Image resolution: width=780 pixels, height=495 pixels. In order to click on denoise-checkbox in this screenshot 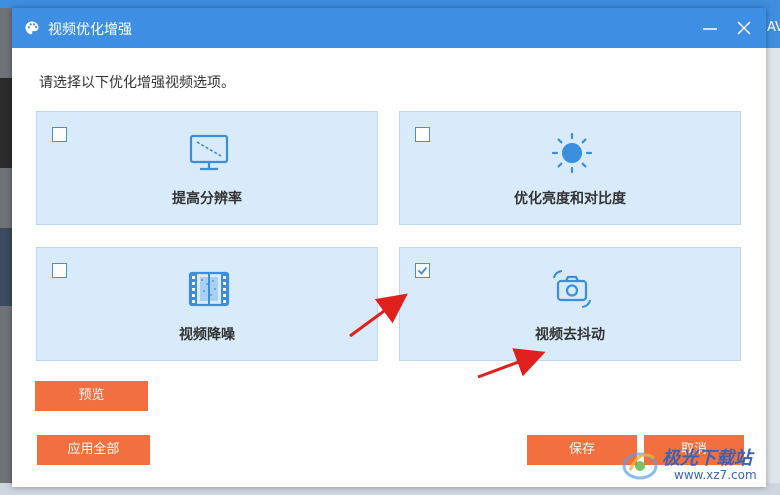, I will do `click(59, 270)`.